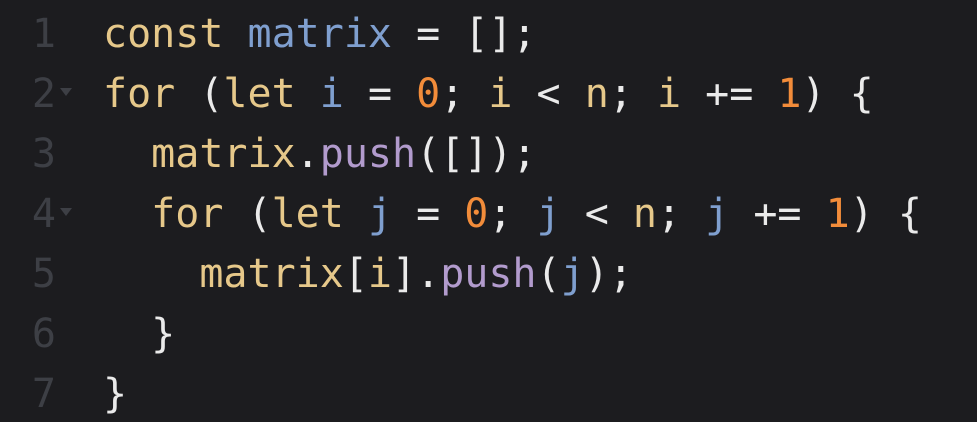 The height and width of the screenshot is (422, 977). What do you see at coordinates (43, 334) in the screenshot?
I see `line-number: 6` at bounding box center [43, 334].